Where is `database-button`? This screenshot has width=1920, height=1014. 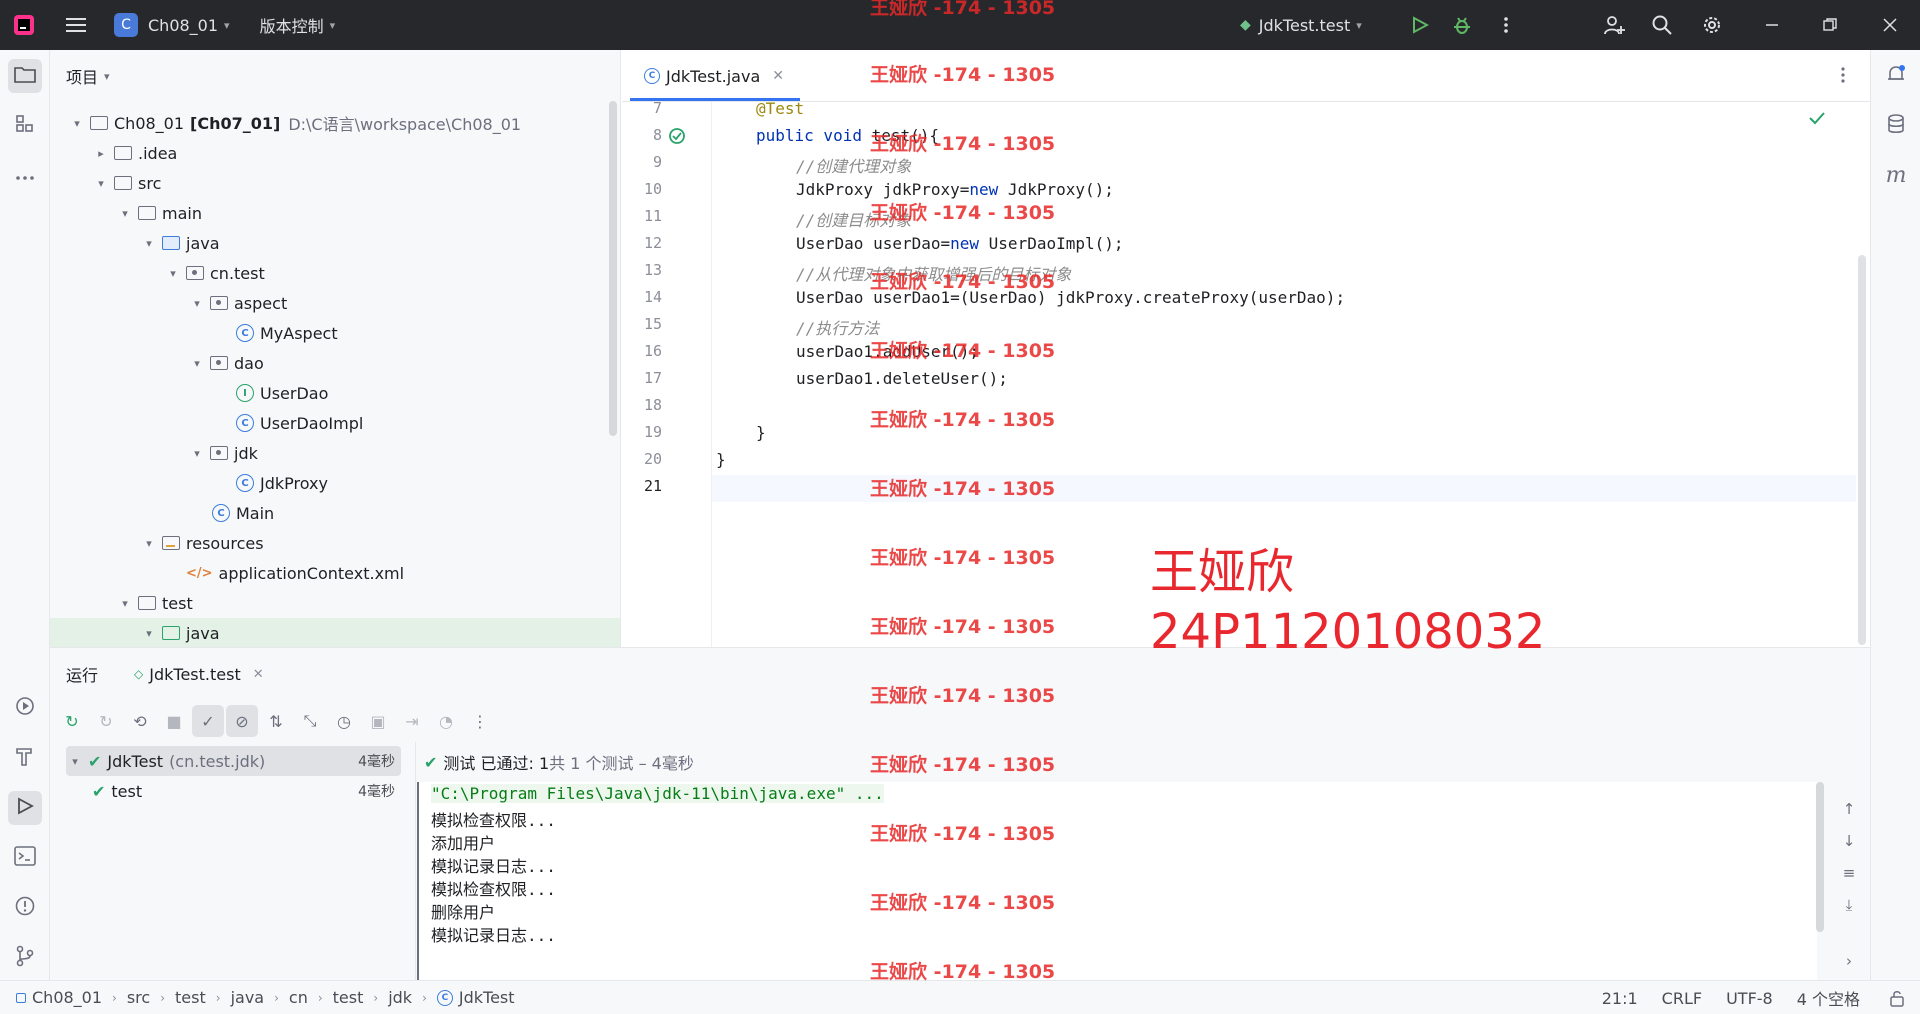
database-button is located at coordinates (1896, 126).